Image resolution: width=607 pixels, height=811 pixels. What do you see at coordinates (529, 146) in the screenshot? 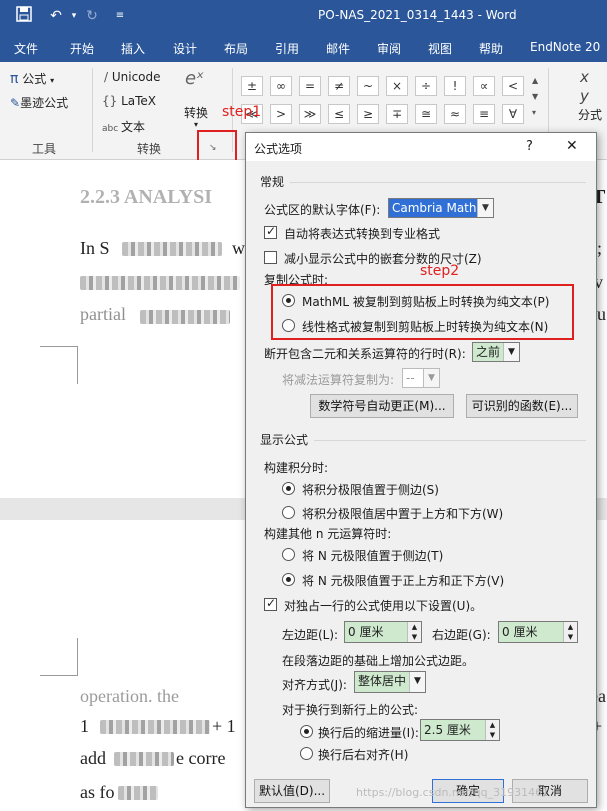
I see `help-button: ?` at bounding box center [529, 146].